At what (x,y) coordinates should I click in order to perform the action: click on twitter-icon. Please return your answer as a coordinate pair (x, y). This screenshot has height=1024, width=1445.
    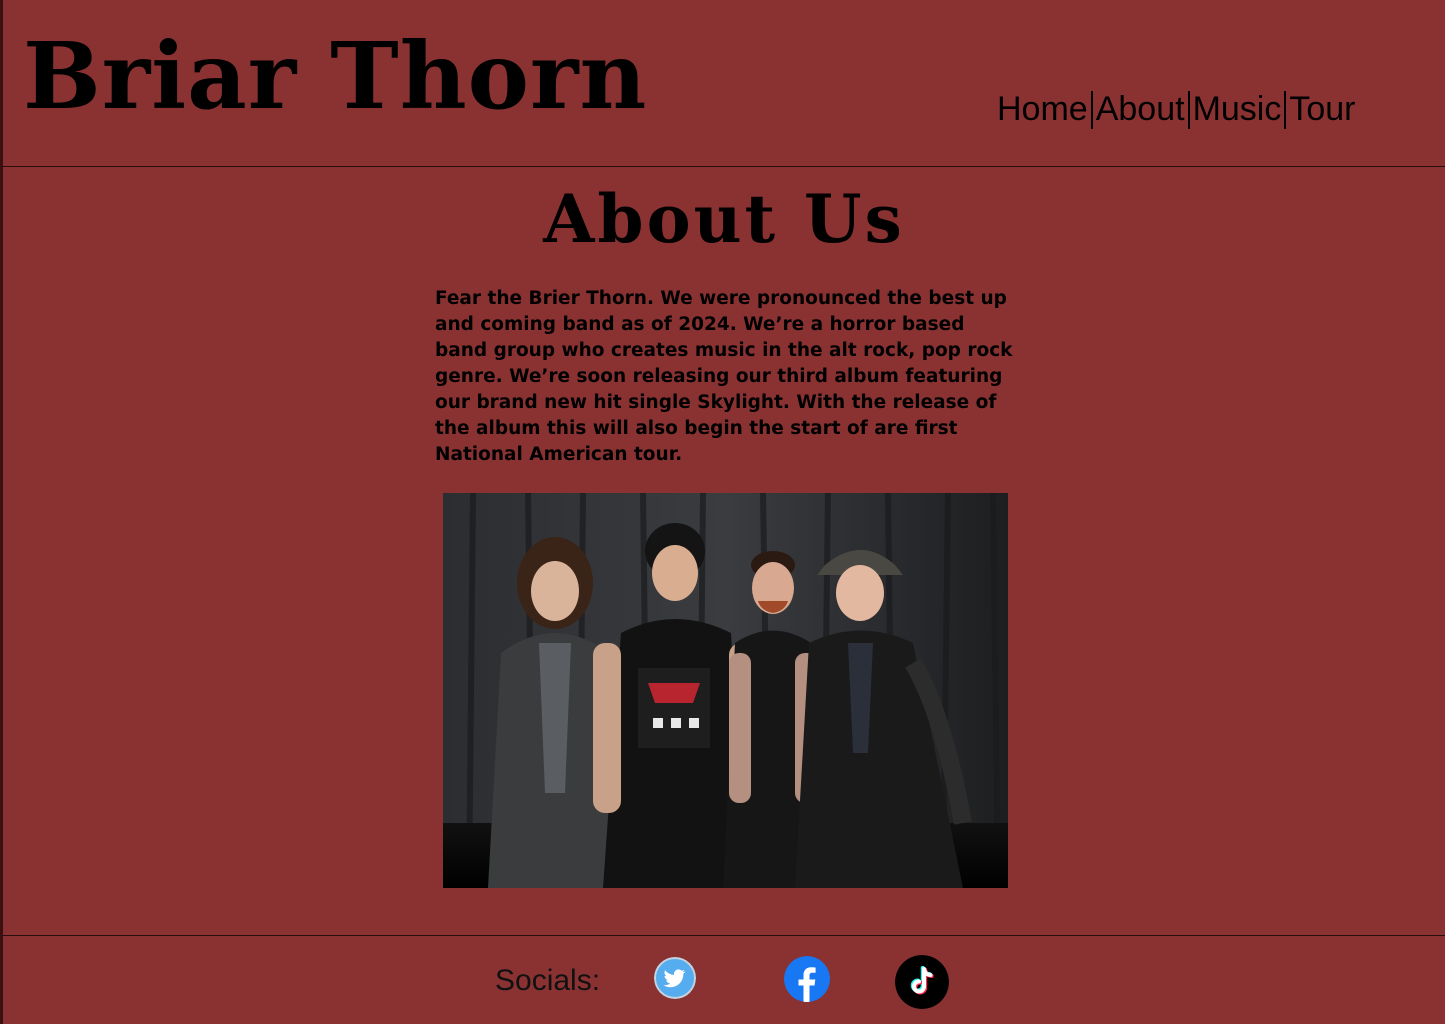
    Looking at the image, I should click on (675, 978).